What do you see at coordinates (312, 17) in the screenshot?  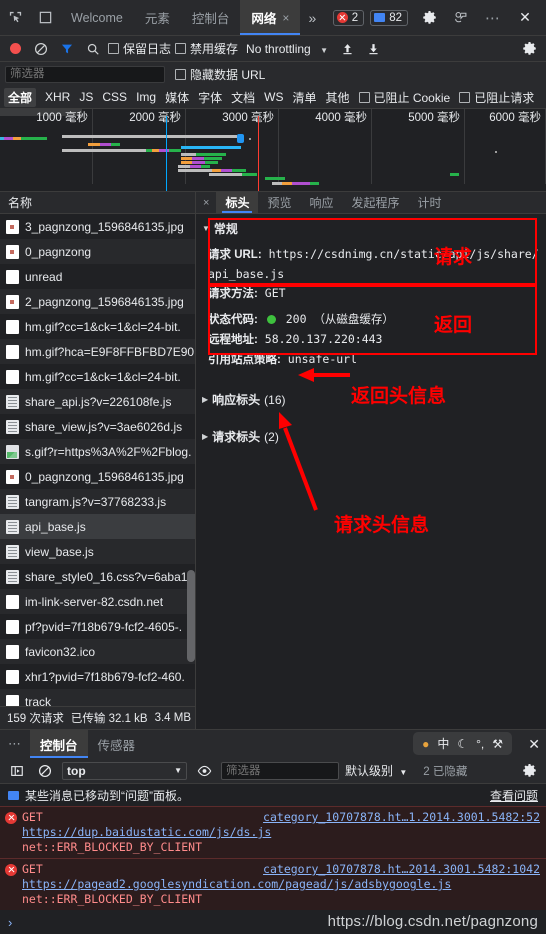 I see `more-tabs-icon: »` at bounding box center [312, 17].